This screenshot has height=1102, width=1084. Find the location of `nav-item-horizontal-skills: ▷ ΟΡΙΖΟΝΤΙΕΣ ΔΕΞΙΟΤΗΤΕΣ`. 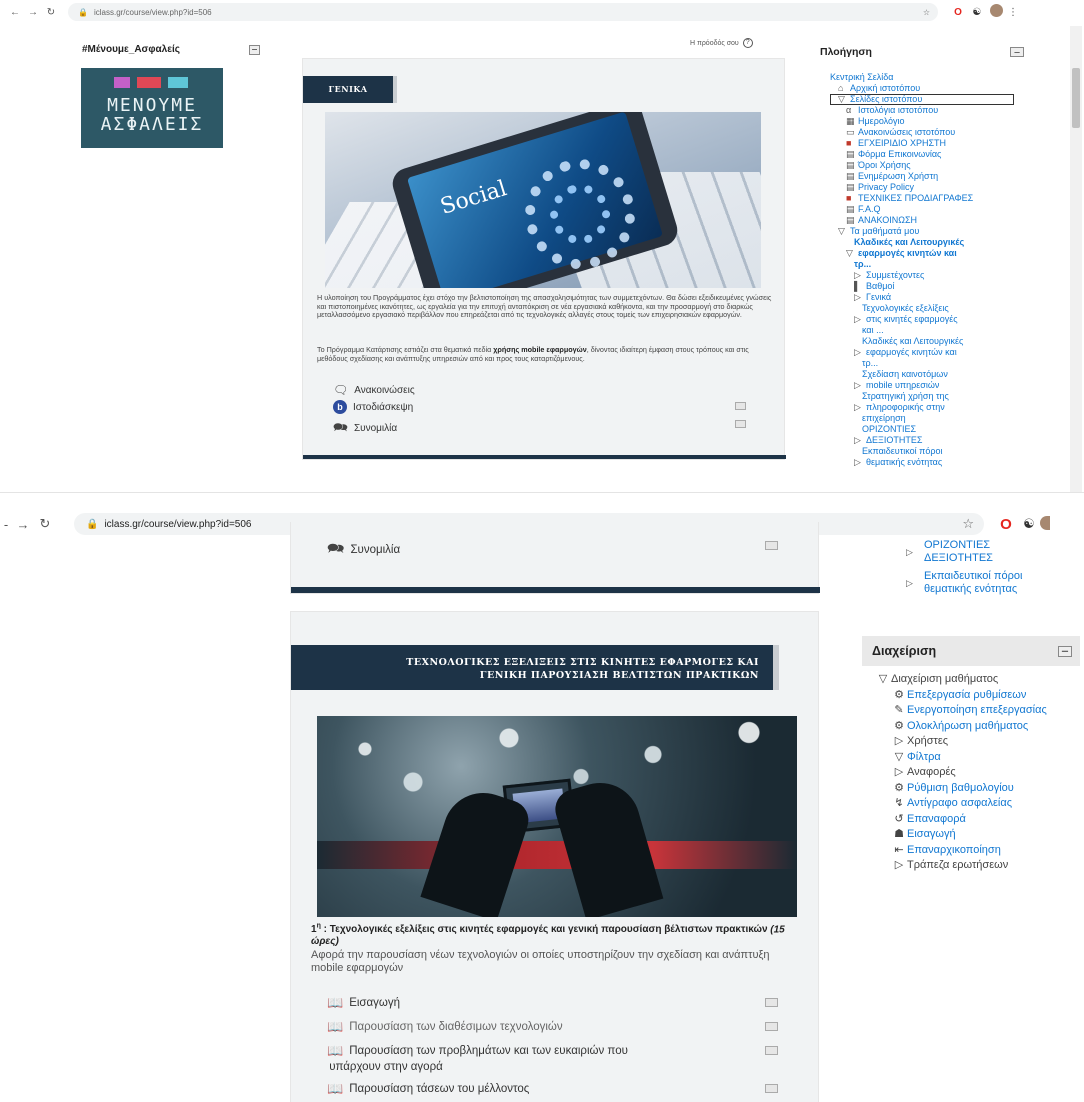

nav-item-horizontal-skills: ▷ ΟΡΙΖΟΝΤΙΕΣ ΔΕΞΙΟΤΗΤΕΣ is located at coordinates (964, 552).